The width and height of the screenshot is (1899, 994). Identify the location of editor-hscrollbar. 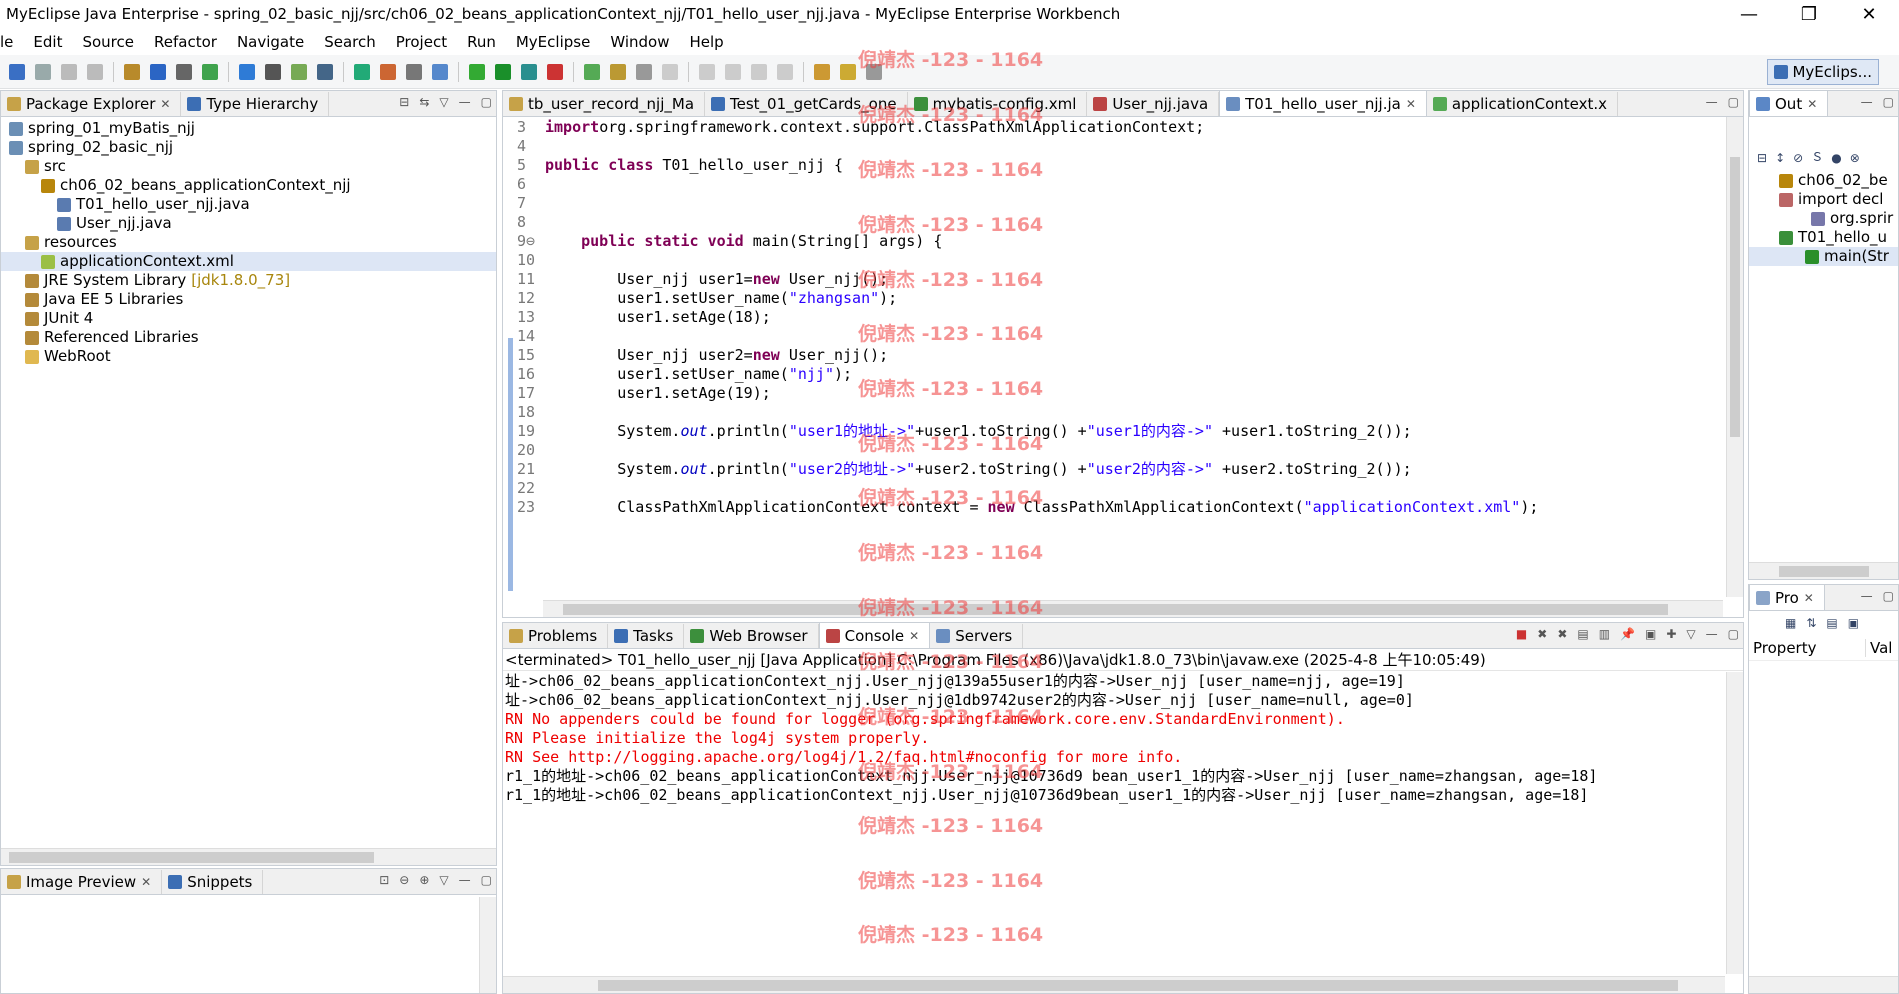
(1133, 608).